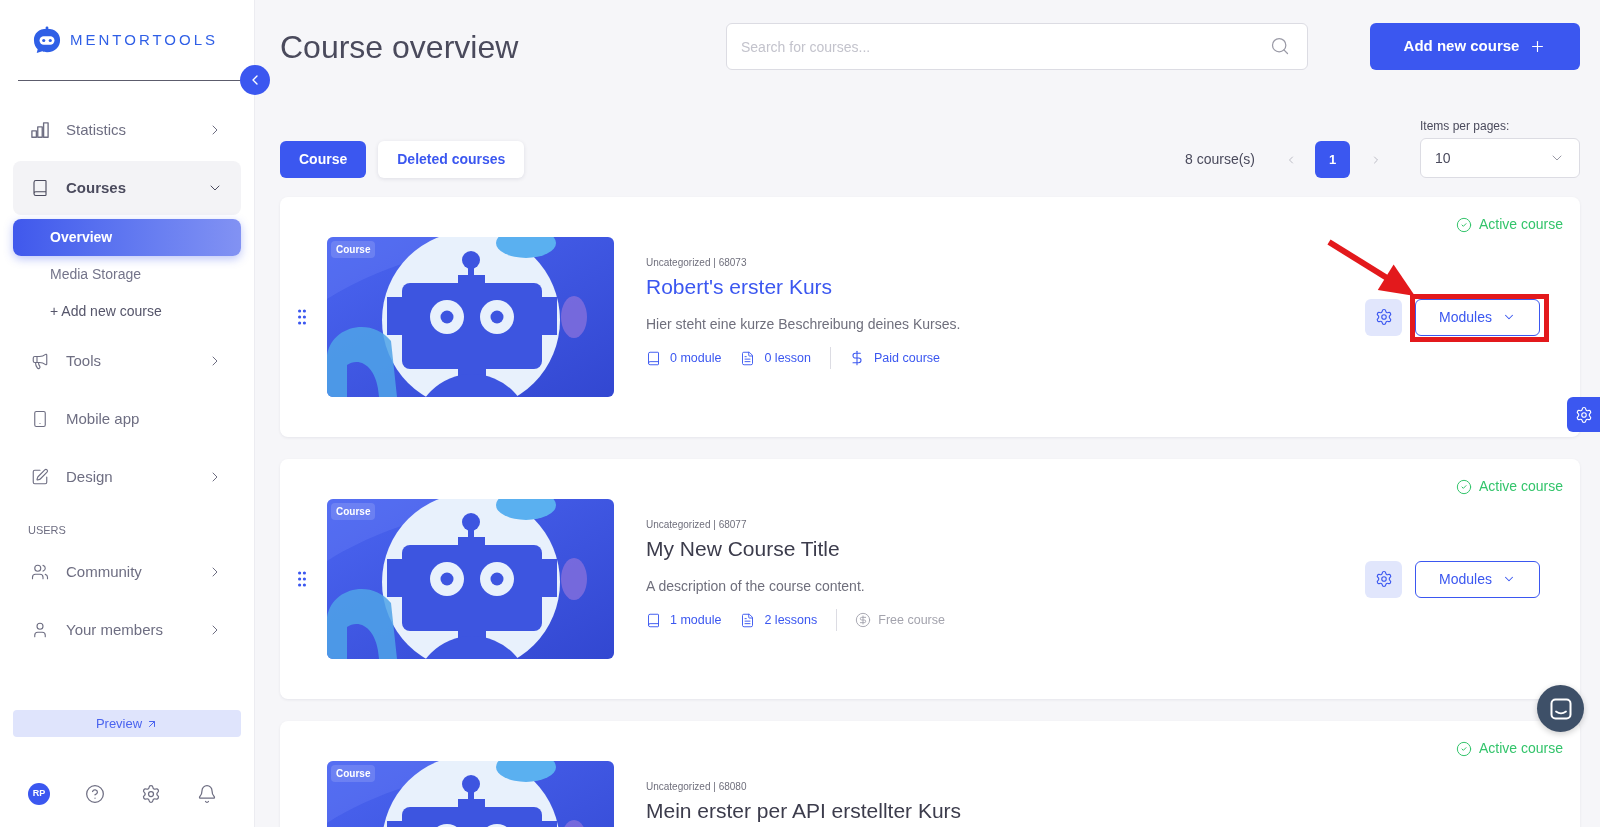 Image resolution: width=1600 pixels, height=827 pixels. Describe the element at coordinates (451, 159) in the screenshot. I see `tab: Deleted courses` at that location.